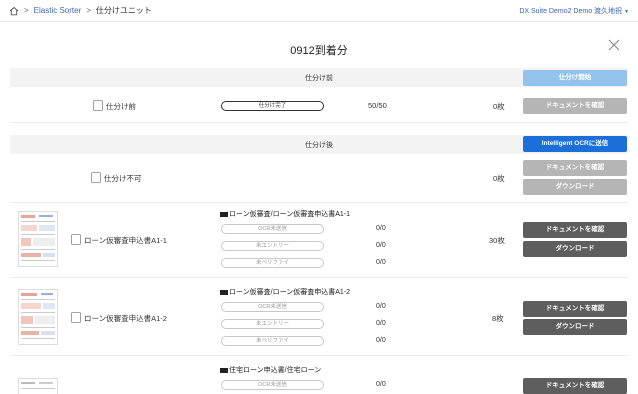 The image size is (638, 394). I want to click on account-menu: DX Suite Demo2 Demo 渡久地祝 ▼, so click(574, 11).